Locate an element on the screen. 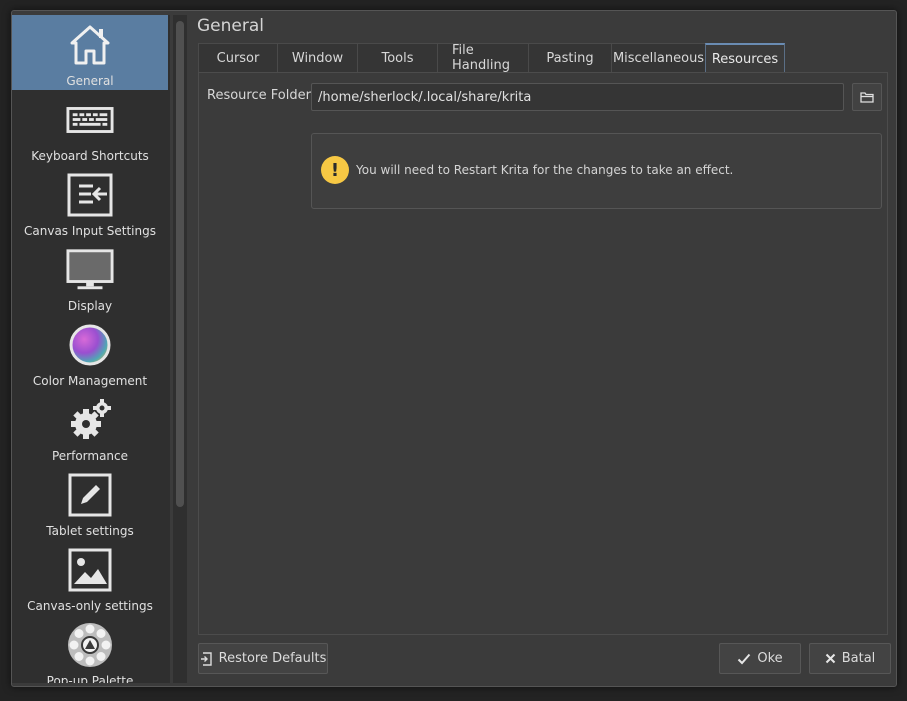 The image size is (907, 701). folder-icon is located at coordinates (867, 97).